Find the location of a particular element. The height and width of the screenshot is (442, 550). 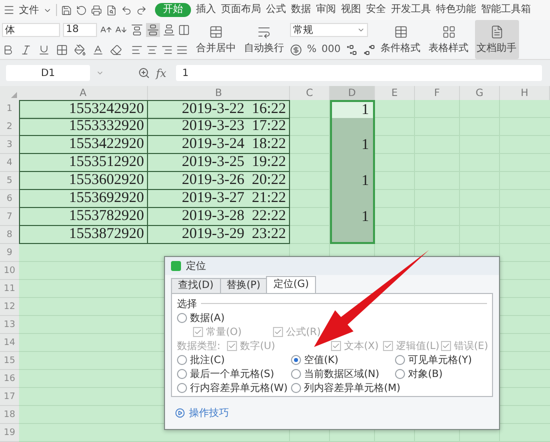

row-header: 7 is located at coordinates (9, 217).